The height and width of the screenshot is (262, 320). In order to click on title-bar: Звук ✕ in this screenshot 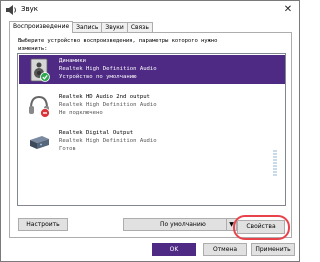, I will do `click(150, 10)`.